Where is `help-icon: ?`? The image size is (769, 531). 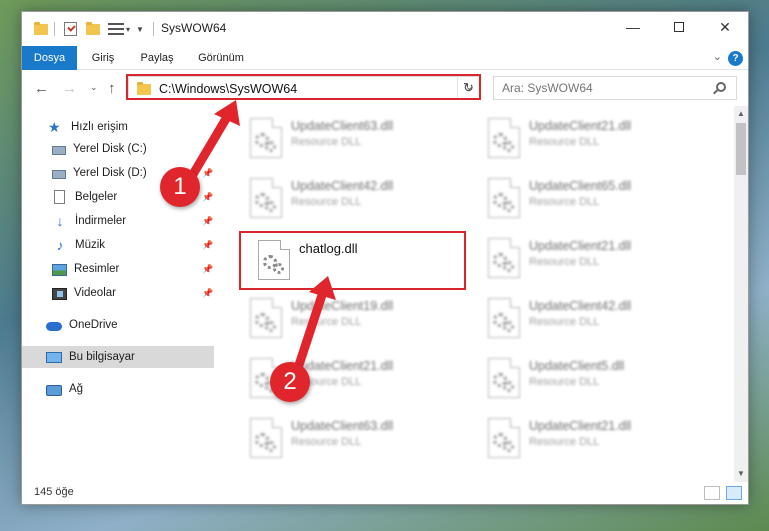
help-icon: ? is located at coordinates (735, 58).